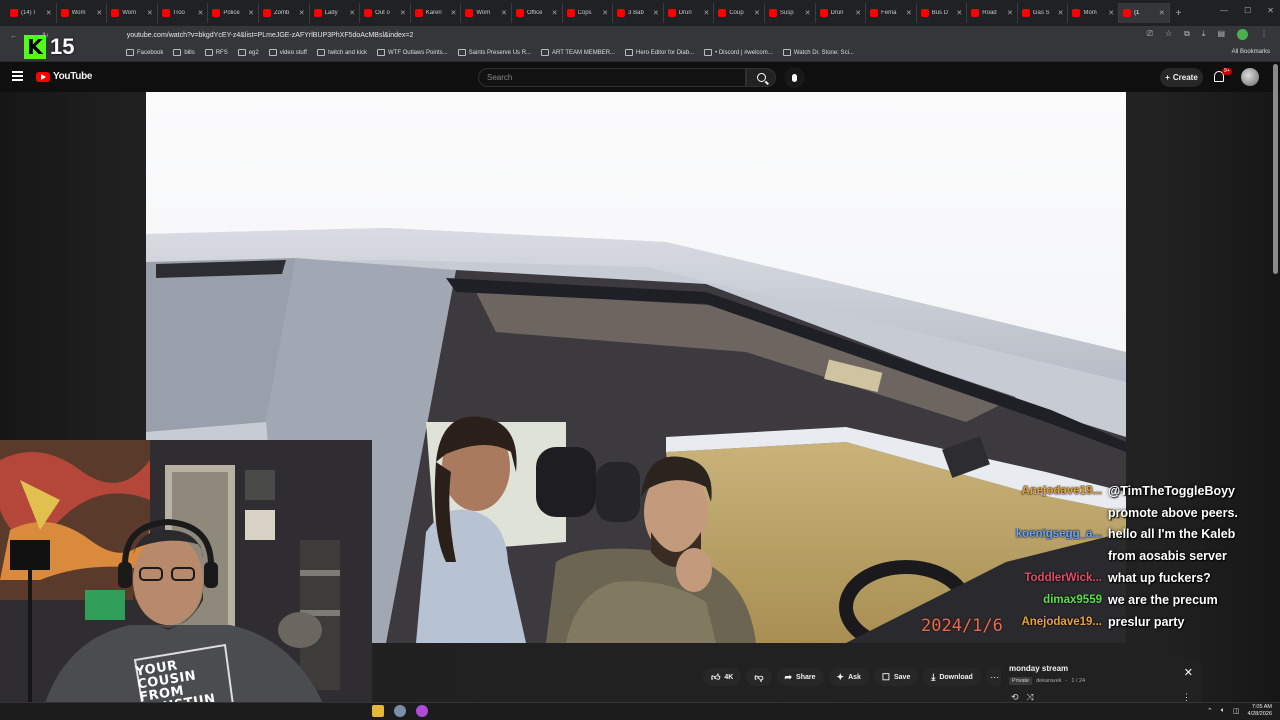 Image resolution: width=1280 pixels, height=720 pixels. Describe the element at coordinates (1150, 34) in the screenshot. I see `cast-icon: ⎚` at that location.